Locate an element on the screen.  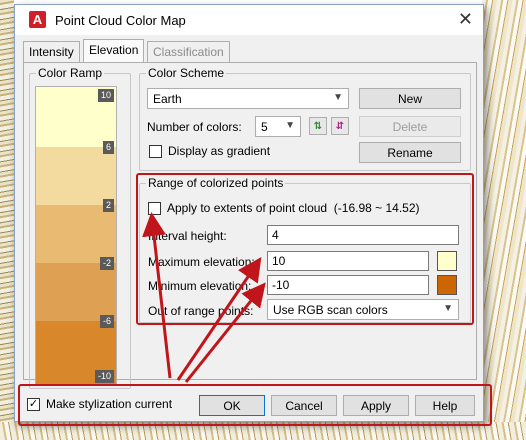
arrow-to-minimum is located at coordinates (225, 332).